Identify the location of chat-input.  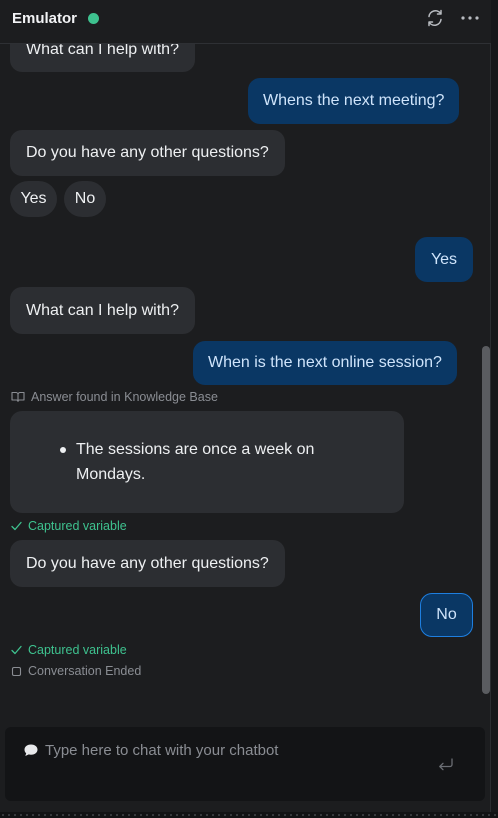
(235, 750).